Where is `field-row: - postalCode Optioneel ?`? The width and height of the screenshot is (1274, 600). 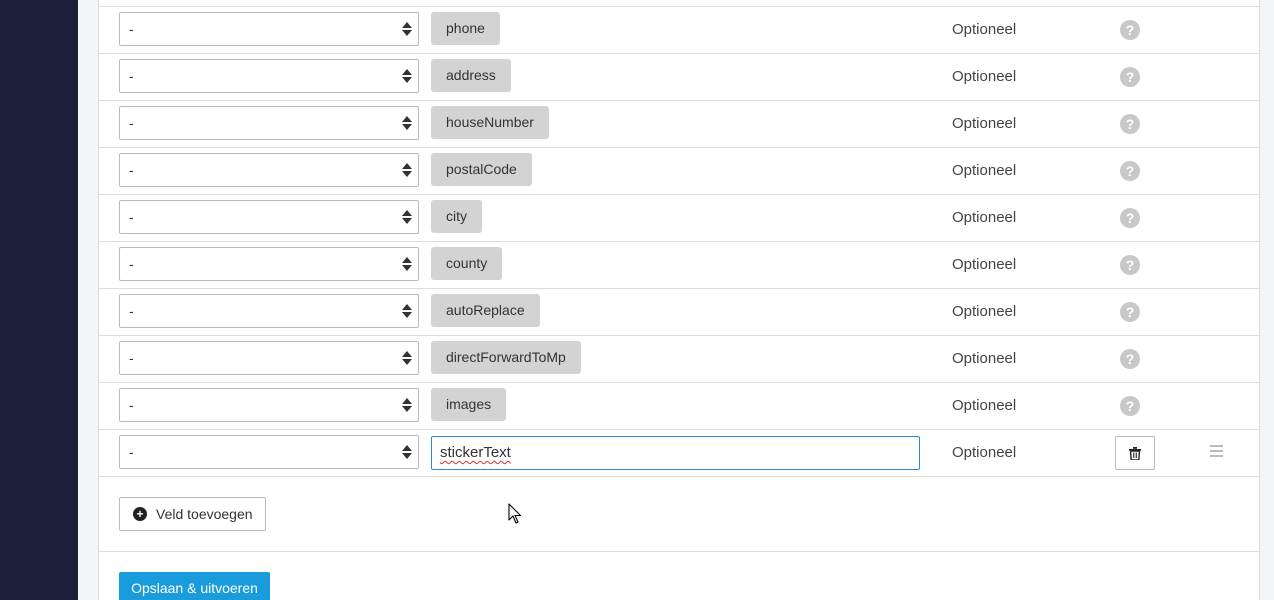 field-row: - postalCode Optioneel ? is located at coordinates (679, 171).